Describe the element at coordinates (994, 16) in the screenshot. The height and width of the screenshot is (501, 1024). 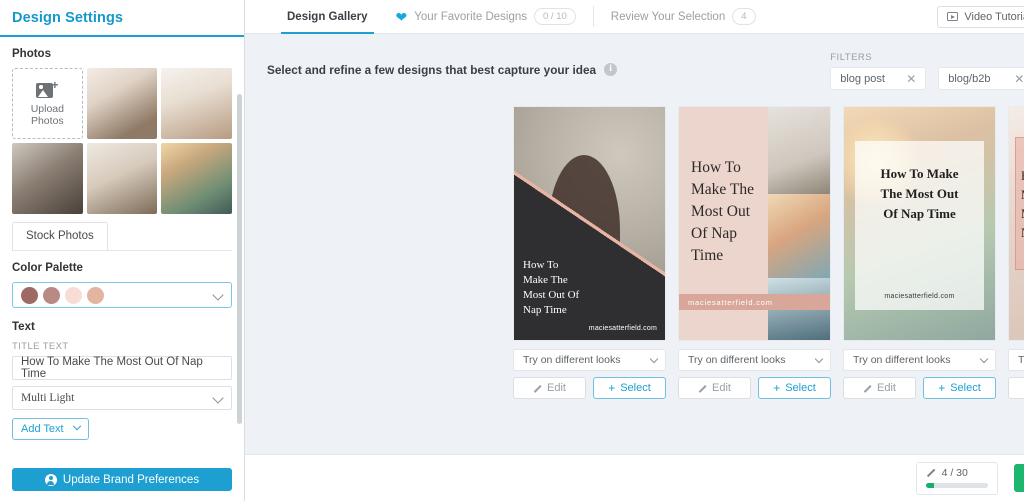
I see `video-tutorial-label: Video Tutorial` at that location.